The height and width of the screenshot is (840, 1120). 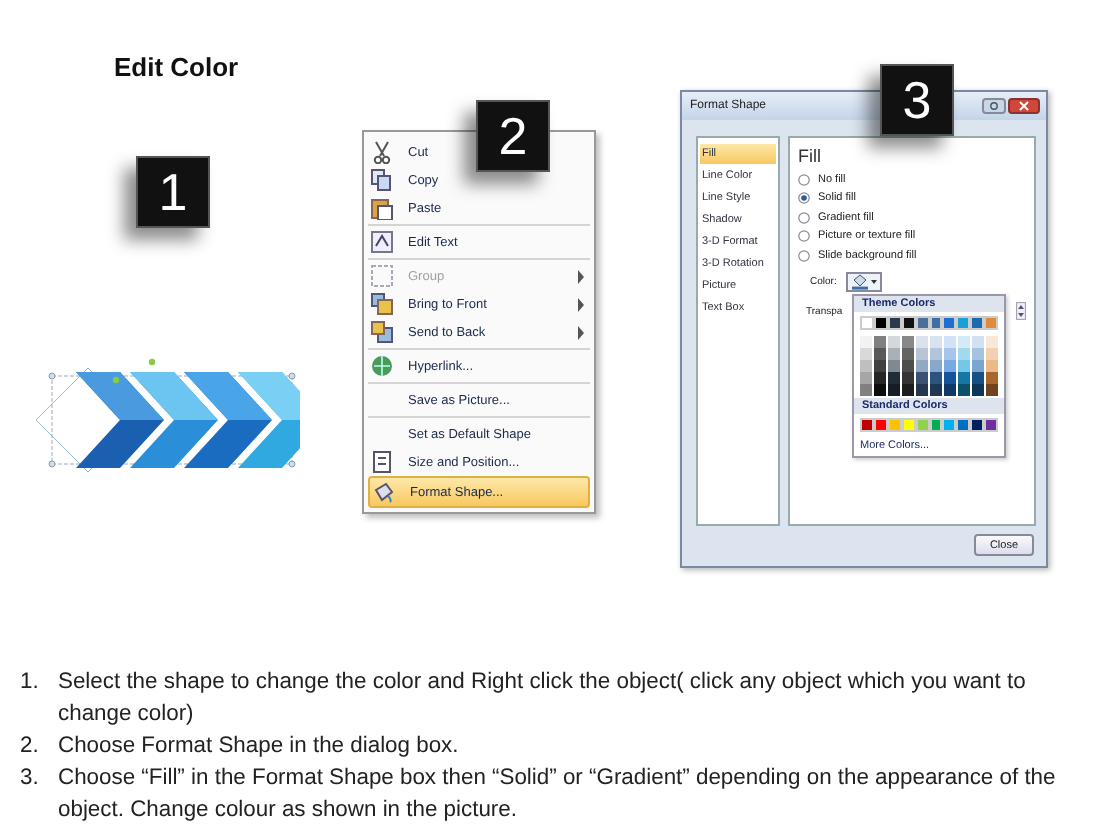 What do you see at coordinates (917, 100) in the screenshot?
I see `step-number-badge: 3` at bounding box center [917, 100].